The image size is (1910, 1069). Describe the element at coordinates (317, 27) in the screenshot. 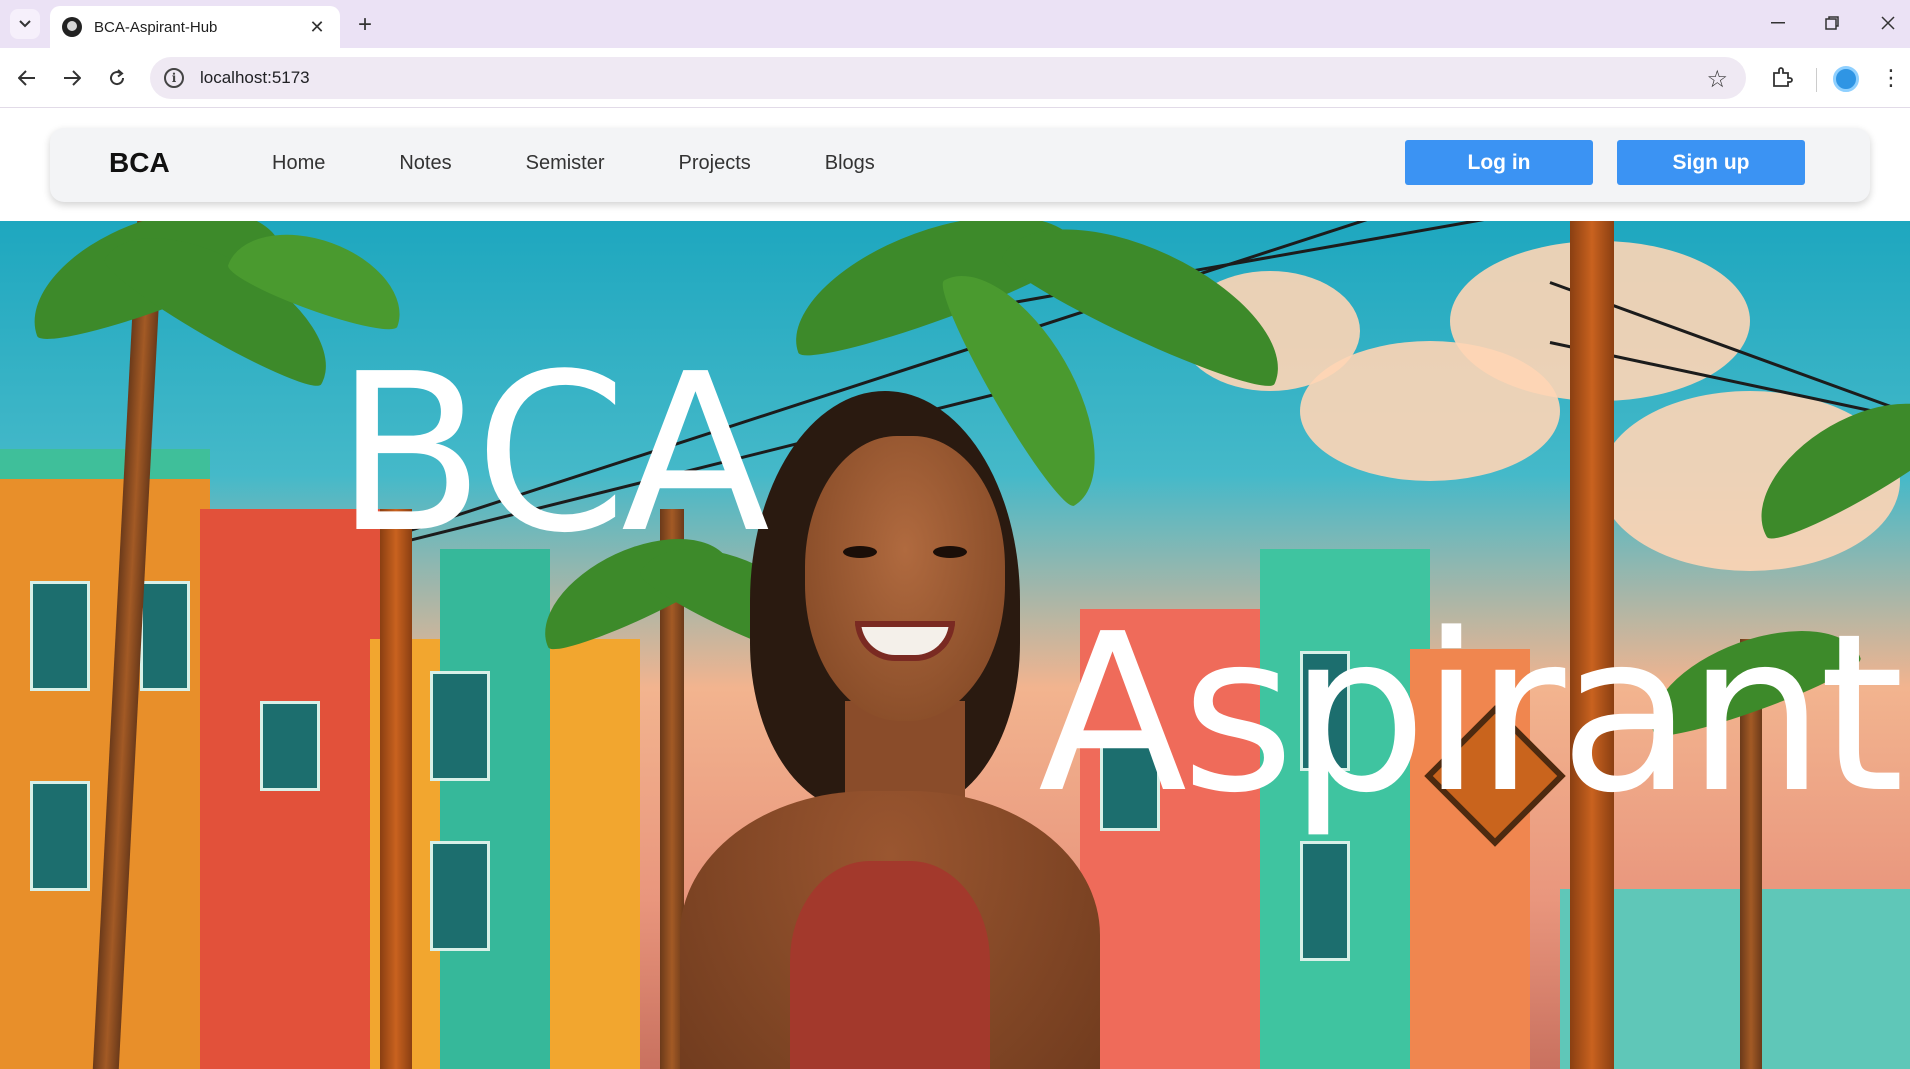

I see `close-icon: ✕` at that location.